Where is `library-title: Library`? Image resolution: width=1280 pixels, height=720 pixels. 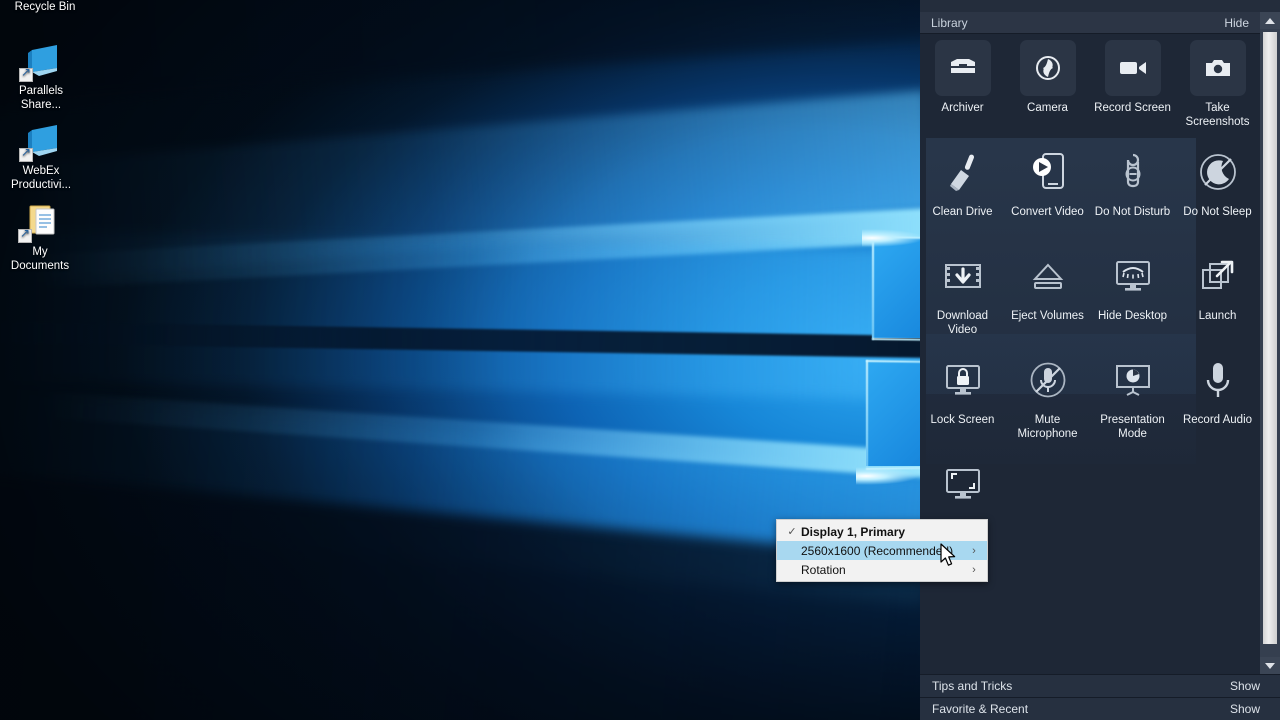
library-title: Library is located at coordinates (949, 22).